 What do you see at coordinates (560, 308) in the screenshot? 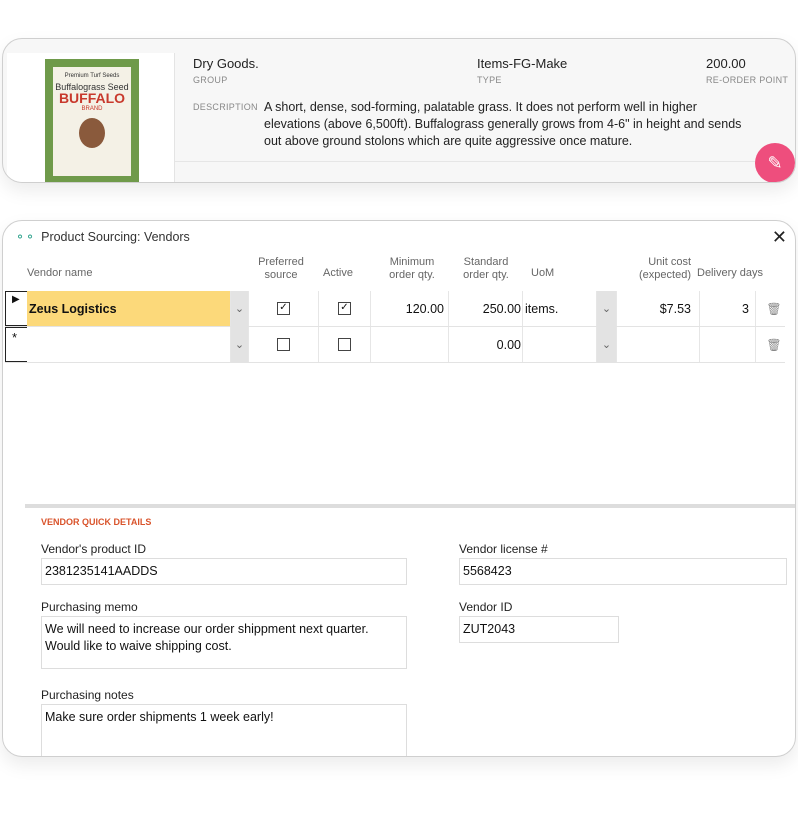
I see `uom-cell: items.` at bounding box center [560, 308].